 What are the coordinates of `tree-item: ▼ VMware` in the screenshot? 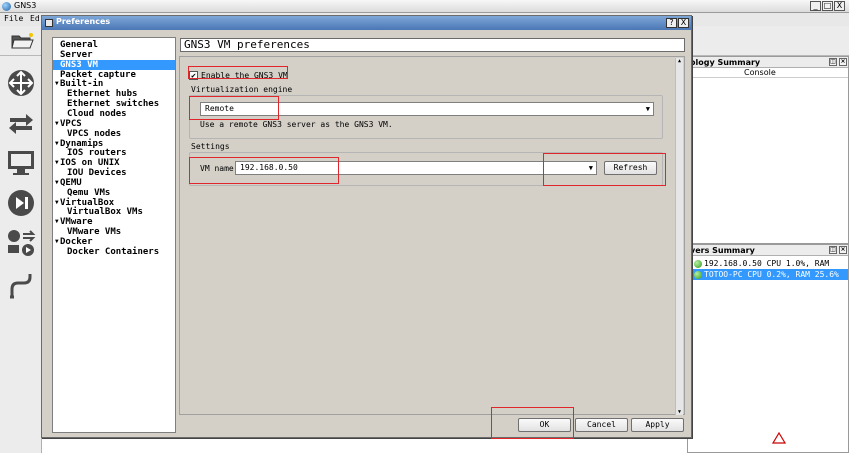 It's located at (114, 222).